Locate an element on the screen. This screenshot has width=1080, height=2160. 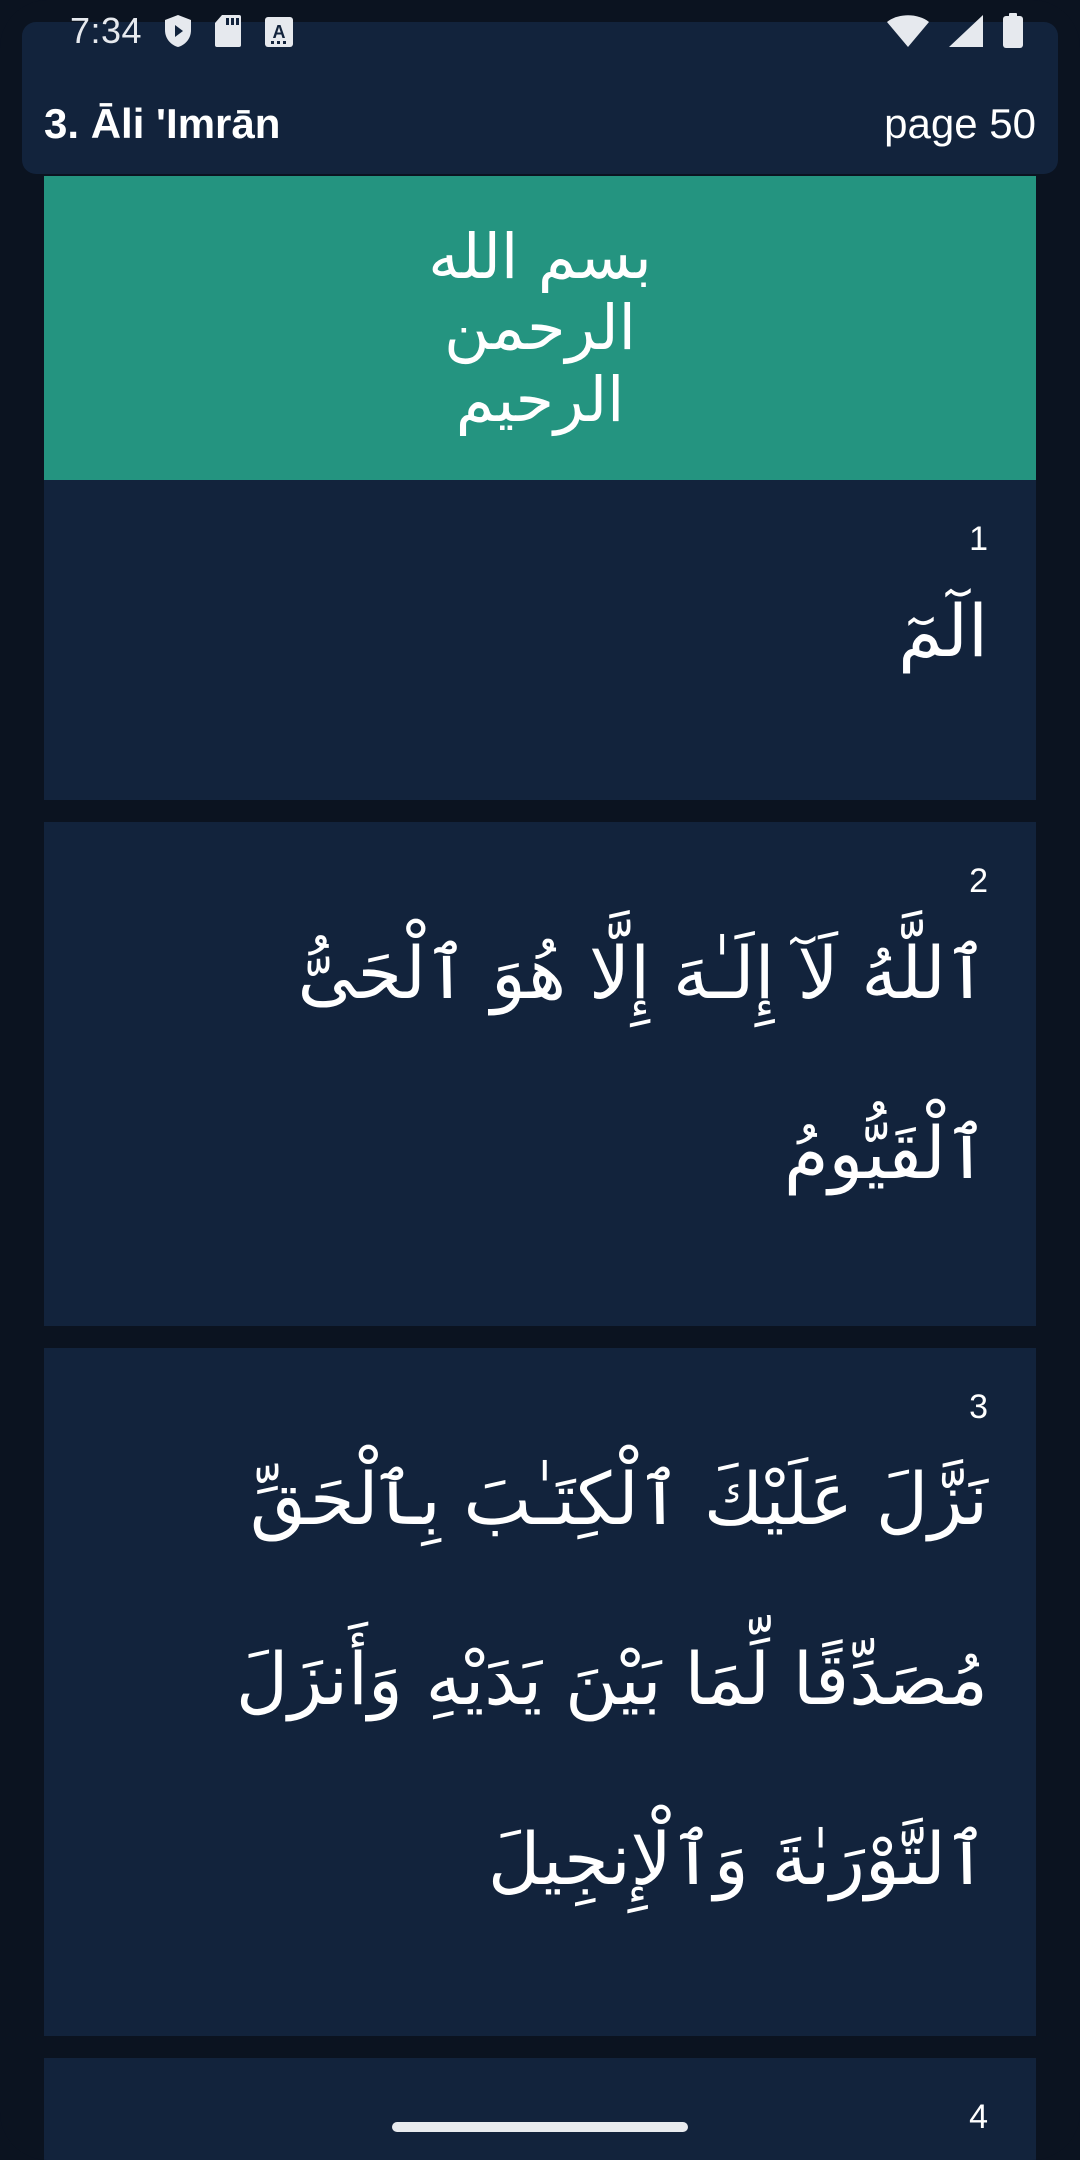
svg-text: A is located at coordinates (279, 32).